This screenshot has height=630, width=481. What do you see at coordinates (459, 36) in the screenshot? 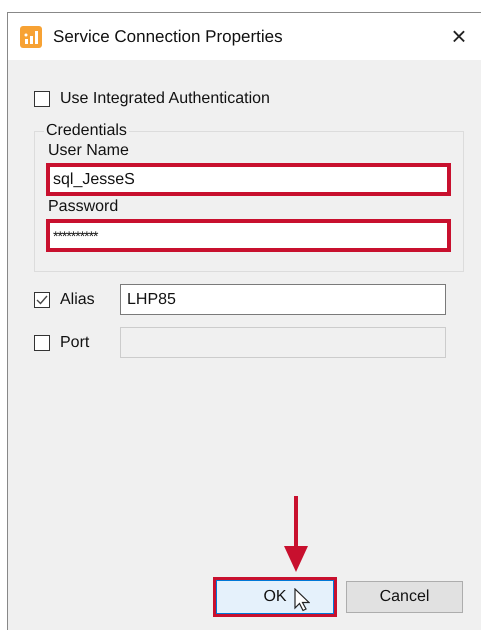
I see `close-button: ×` at bounding box center [459, 36].